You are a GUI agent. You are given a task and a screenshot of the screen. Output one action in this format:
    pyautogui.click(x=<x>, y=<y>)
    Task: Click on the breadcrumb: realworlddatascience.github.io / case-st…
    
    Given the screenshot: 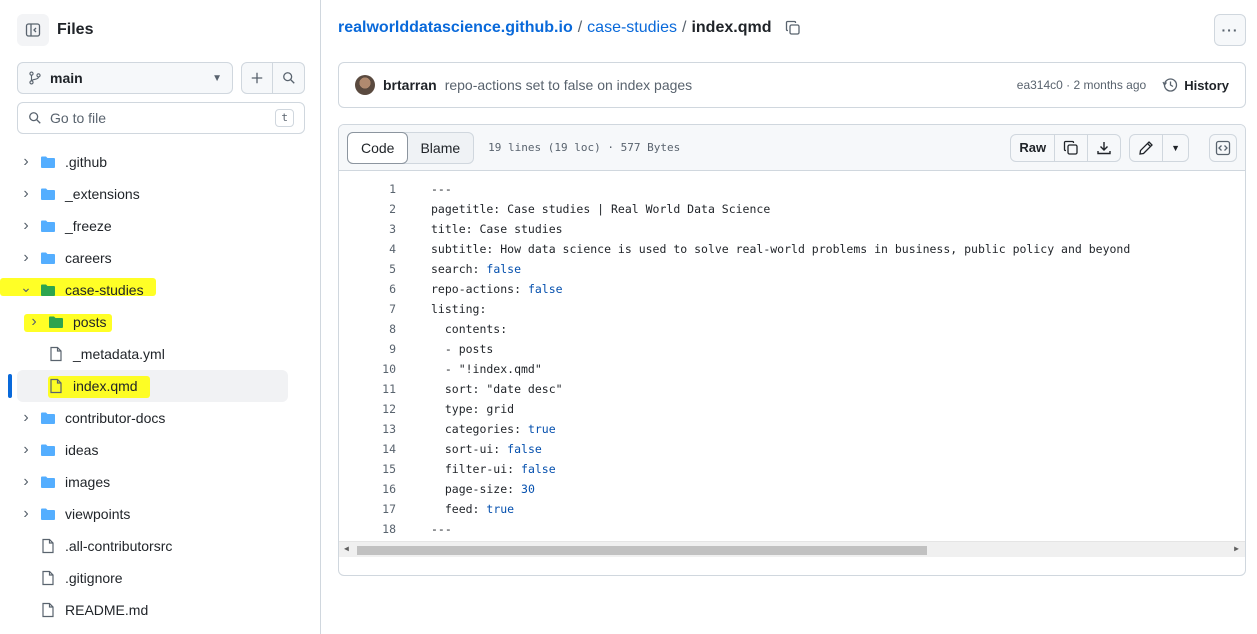 What is the action you would take?
    pyautogui.click(x=569, y=28)
    